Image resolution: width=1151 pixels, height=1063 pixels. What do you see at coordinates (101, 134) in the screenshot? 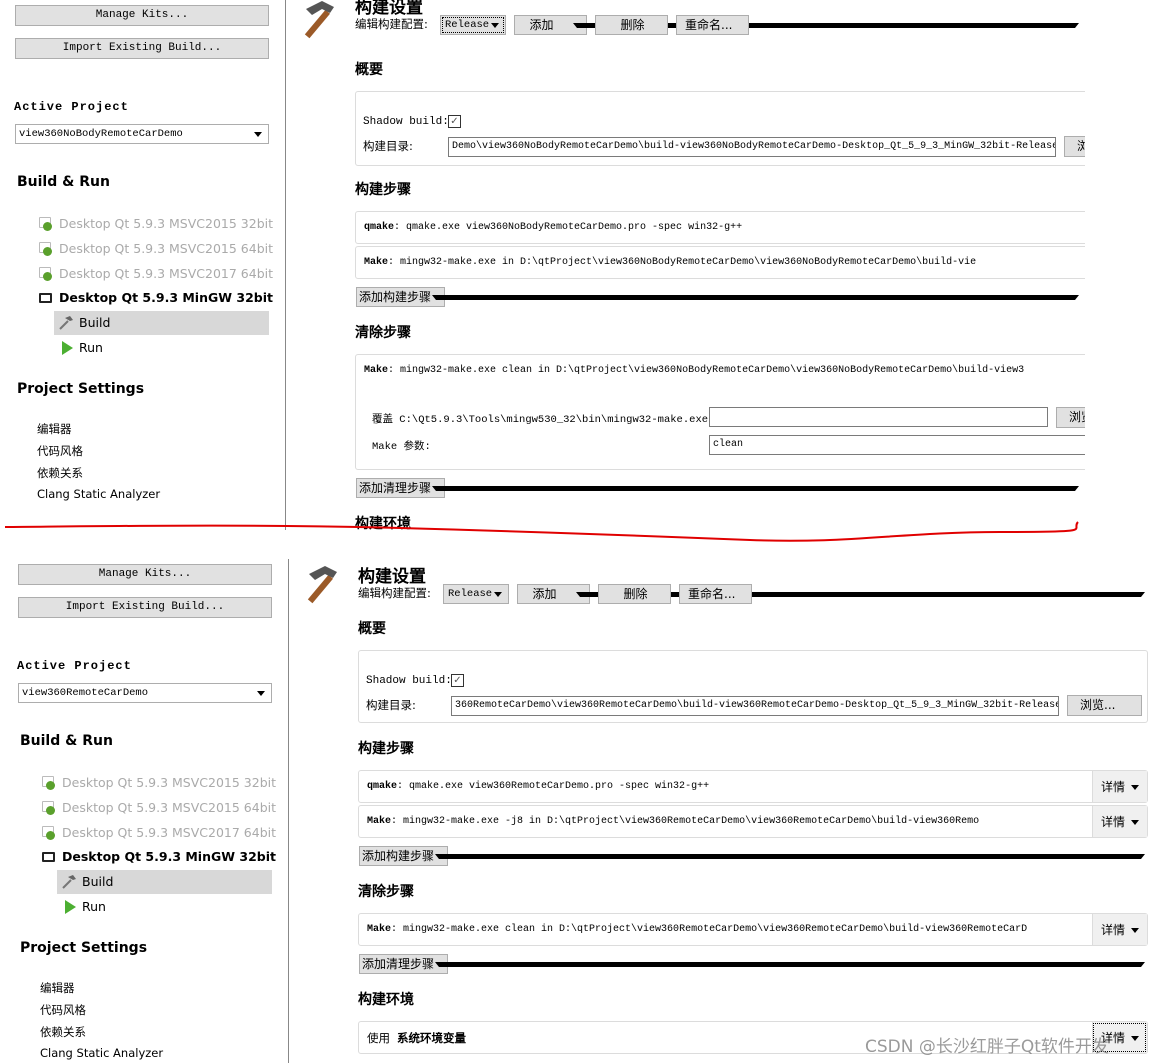
I see `active-project-value: view360NoBodyRemoteCarDemo` at bounding box center [101, 134].